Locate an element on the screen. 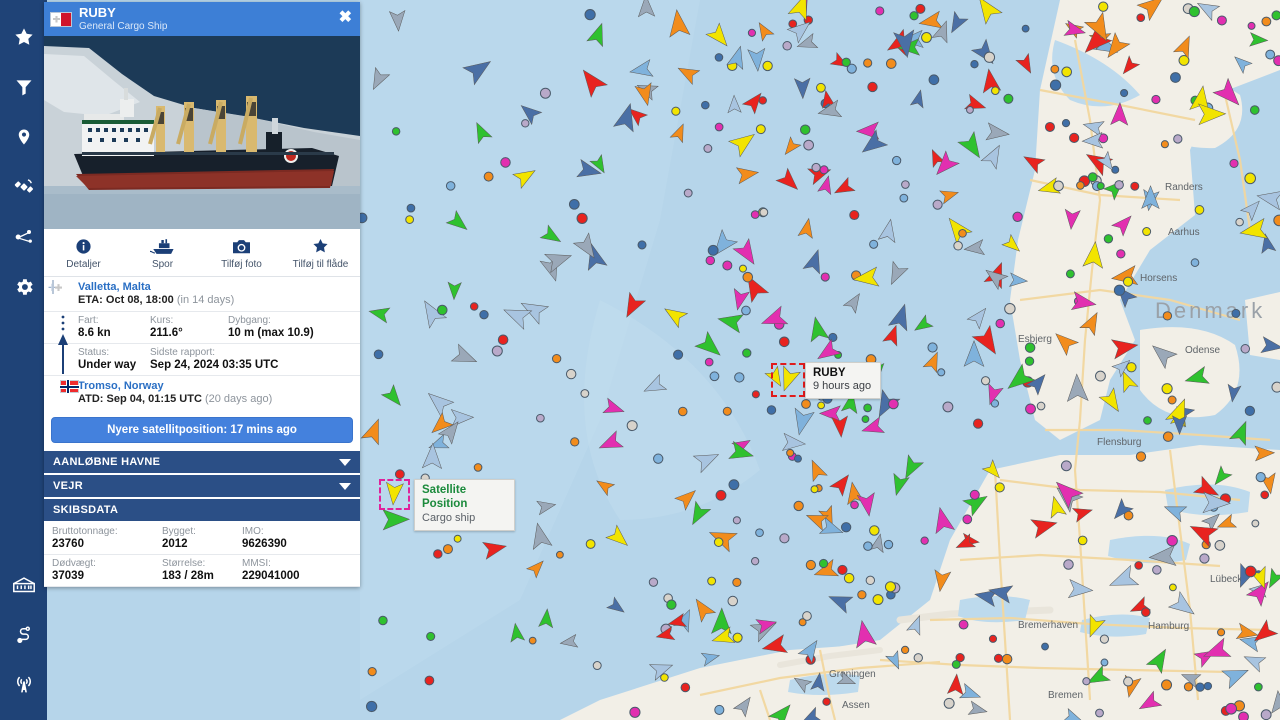 The height and width of the screenshot is (720, 1280). selection-box-satellite is located at coordinates (394, 494).